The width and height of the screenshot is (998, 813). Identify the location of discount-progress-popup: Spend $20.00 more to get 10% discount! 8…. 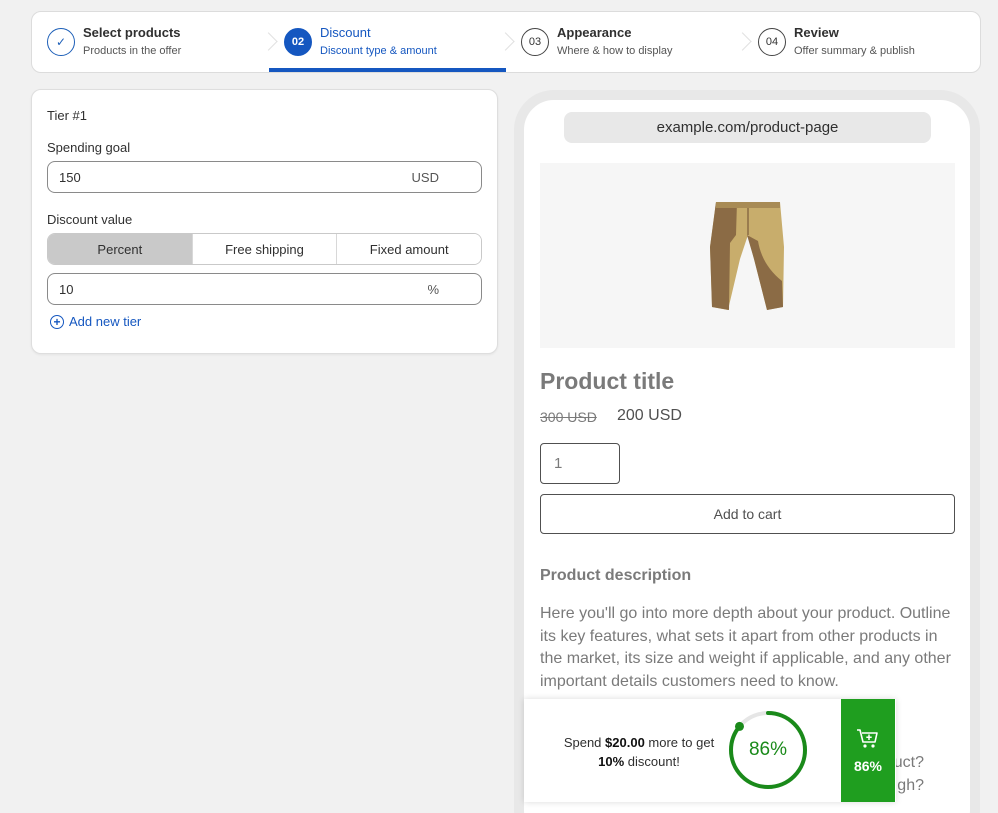
(710, 750).